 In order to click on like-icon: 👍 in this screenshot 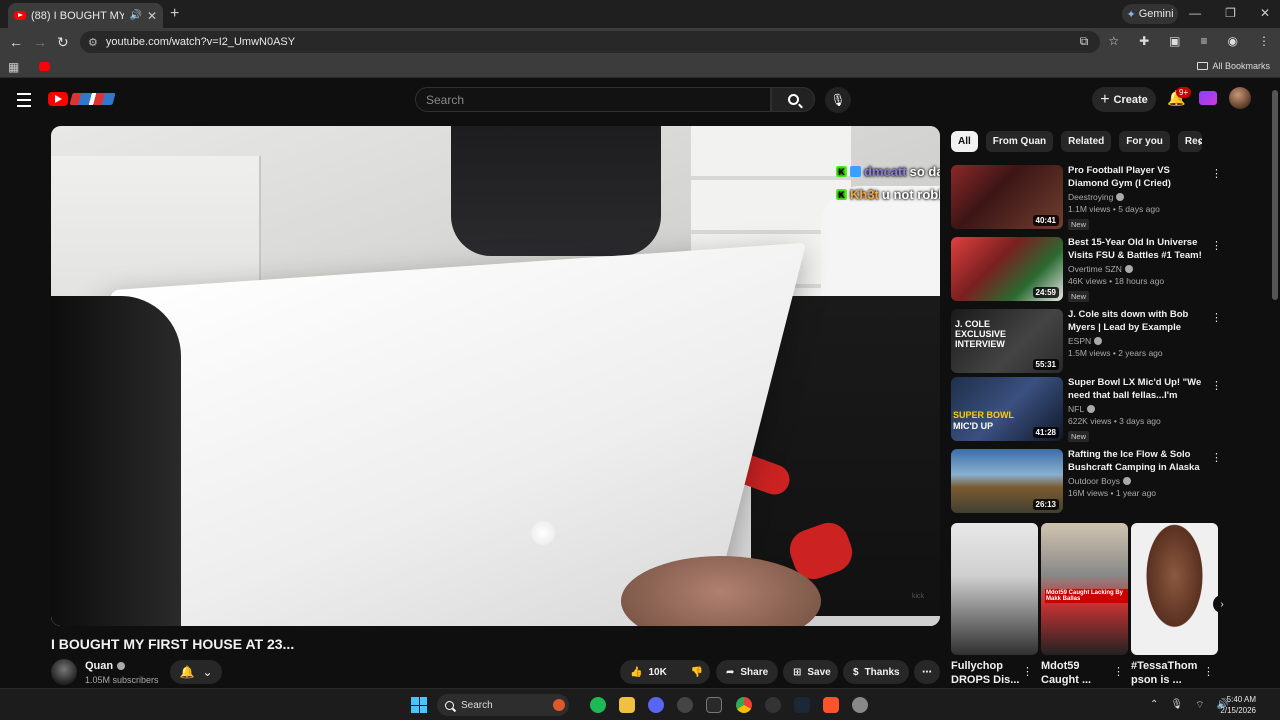, I will do `click(636, 672)`.